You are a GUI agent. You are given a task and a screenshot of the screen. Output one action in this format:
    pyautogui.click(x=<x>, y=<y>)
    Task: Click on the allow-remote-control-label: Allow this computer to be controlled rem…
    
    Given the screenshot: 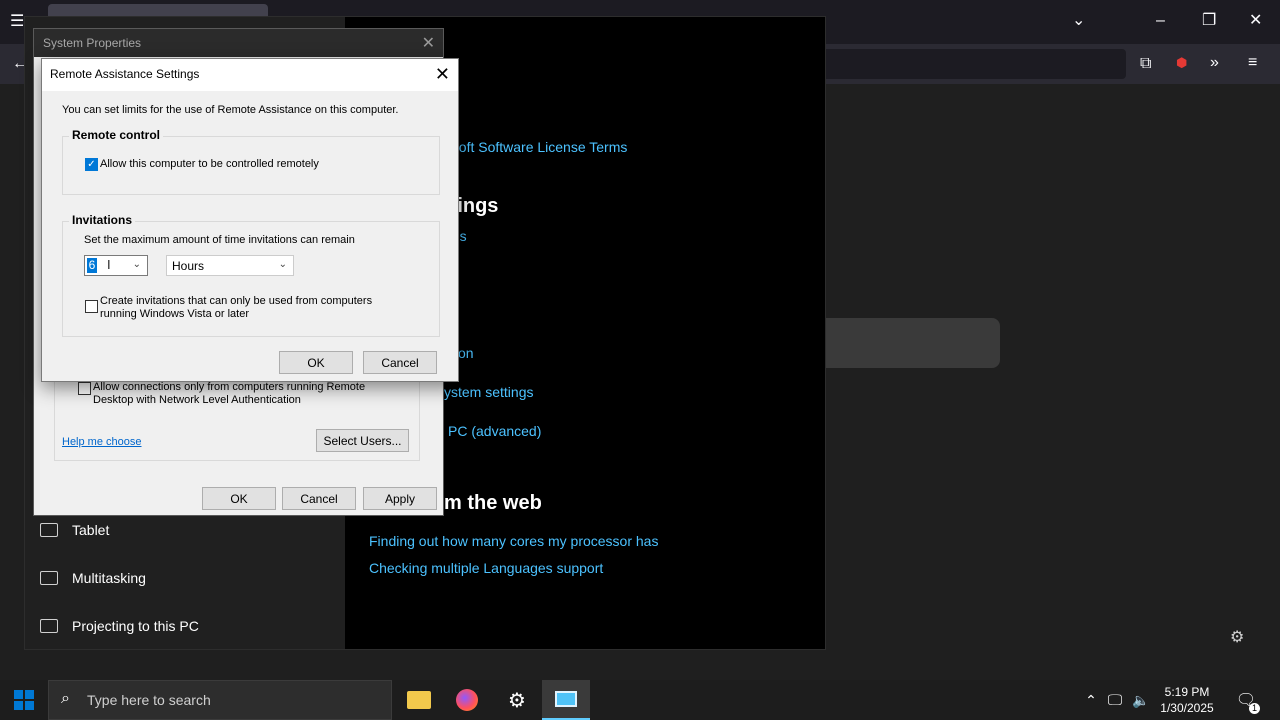 What is the action you would take?
    pyautogui.click(x=209, y=164)
    